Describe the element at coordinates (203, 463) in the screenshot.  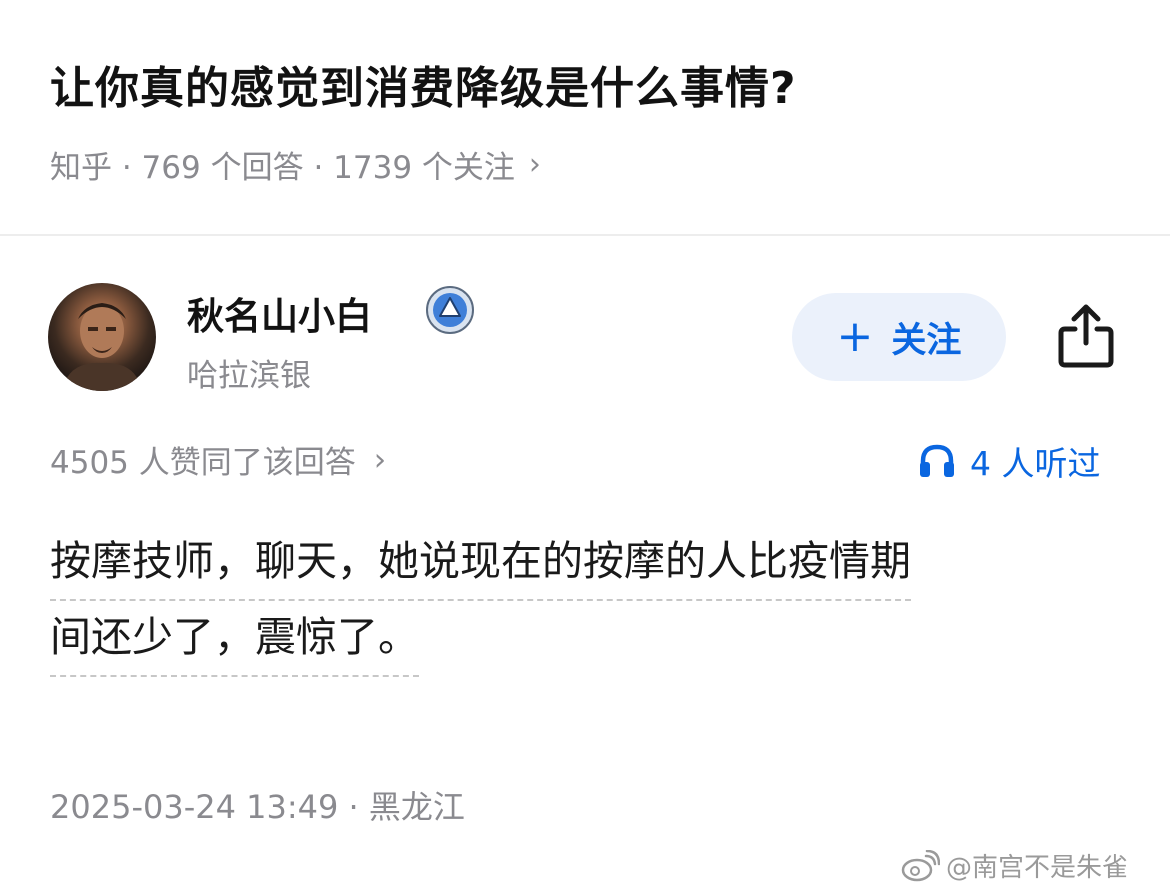
I see `upvote-summary-text: 4505 人赞同了该回答` at that location.